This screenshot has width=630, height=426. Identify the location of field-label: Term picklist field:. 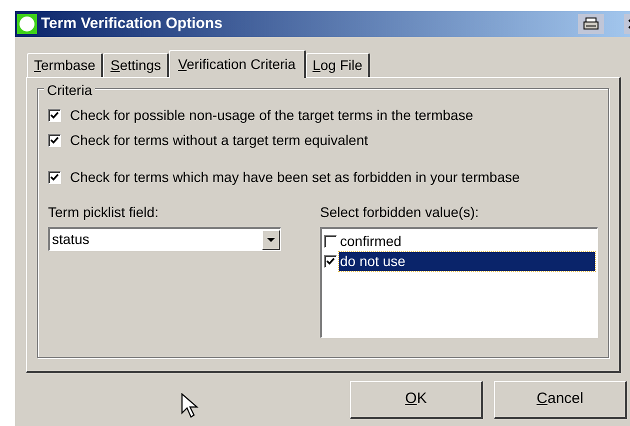
(104, 212).